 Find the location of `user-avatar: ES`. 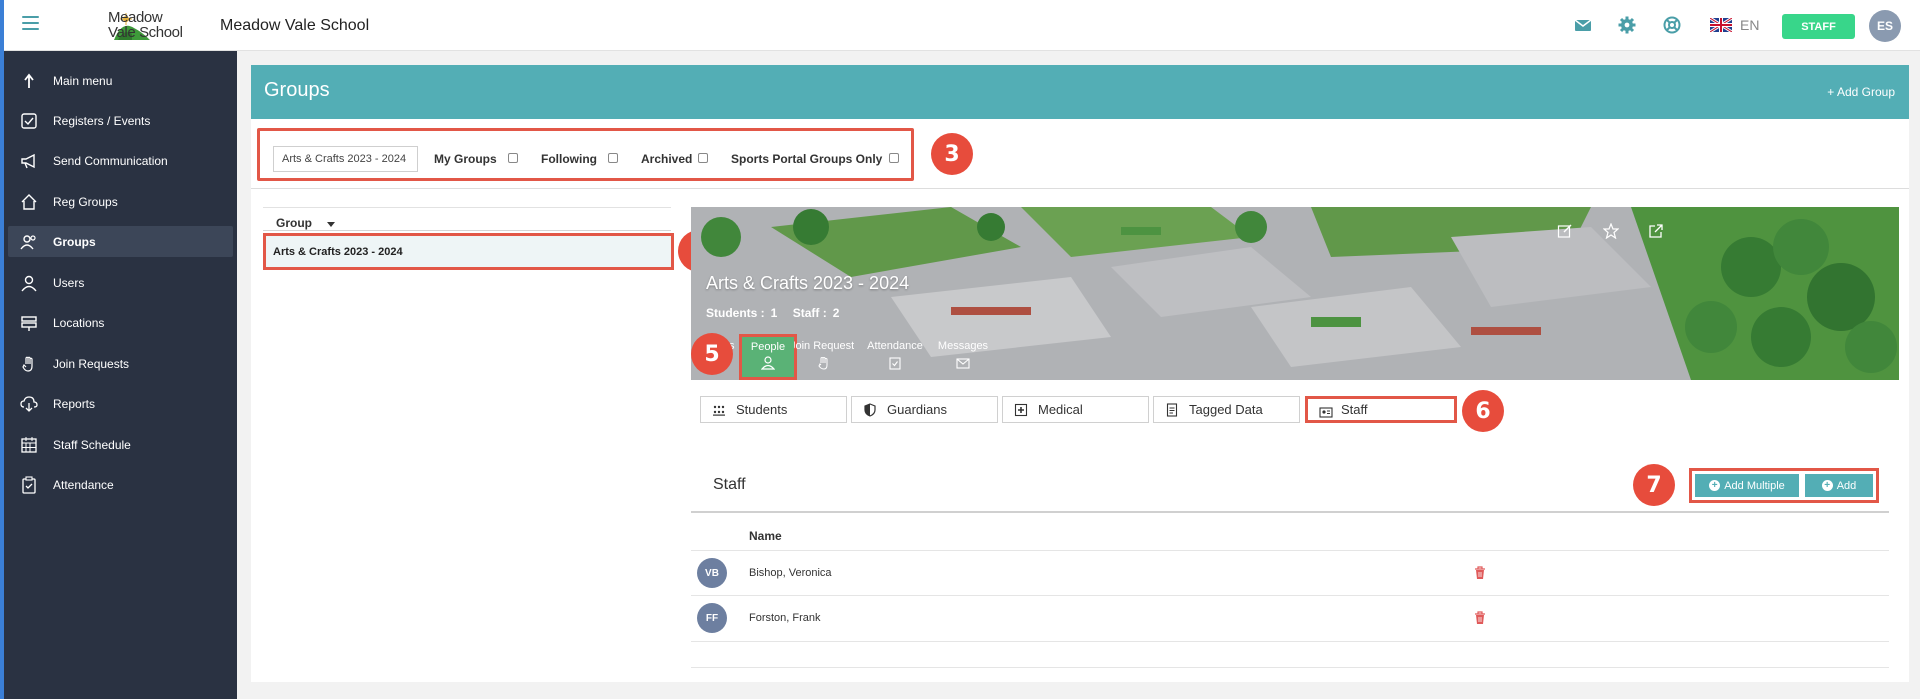

user-avatar: ES is located at coordinates (1885, 26).